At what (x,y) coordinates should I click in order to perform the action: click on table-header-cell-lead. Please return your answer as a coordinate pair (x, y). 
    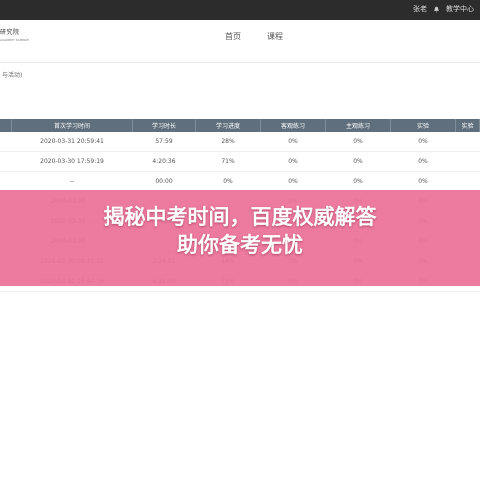
    Looking at the image, I should click on (6, 125).